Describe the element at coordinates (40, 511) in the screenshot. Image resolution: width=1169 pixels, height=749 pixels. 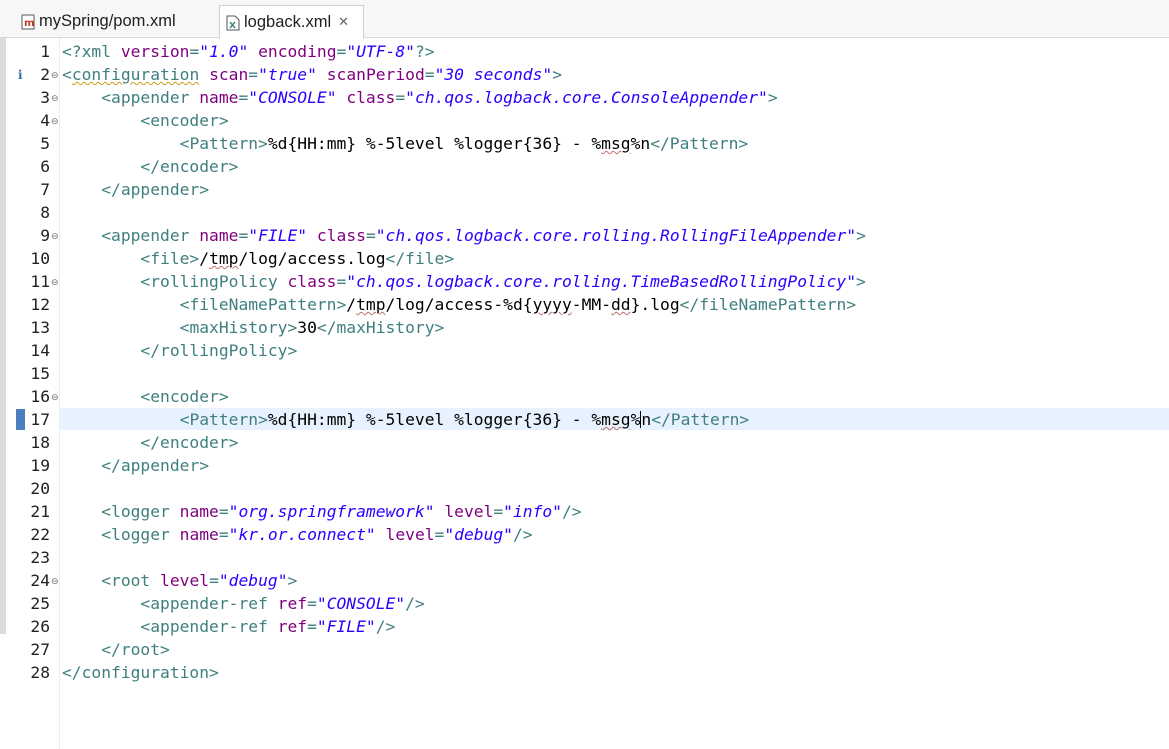
I see `line-number: 21` at that location.